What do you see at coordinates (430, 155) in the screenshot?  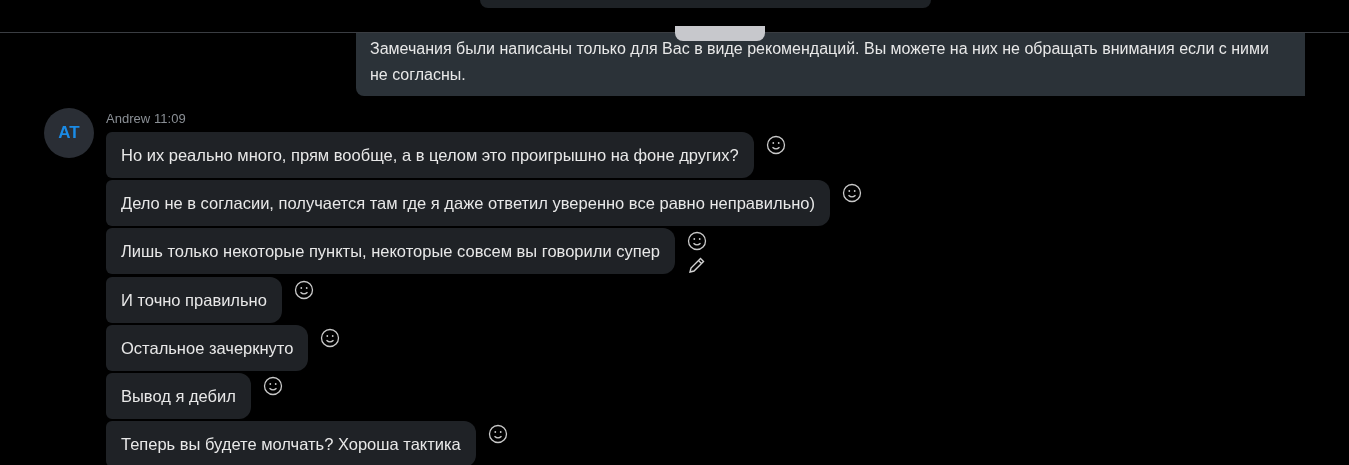 I see `message-bubble: Но их реально много, прям вообще, а в целом это проигрышно на фоне других?` at bounding box center [430, 155].